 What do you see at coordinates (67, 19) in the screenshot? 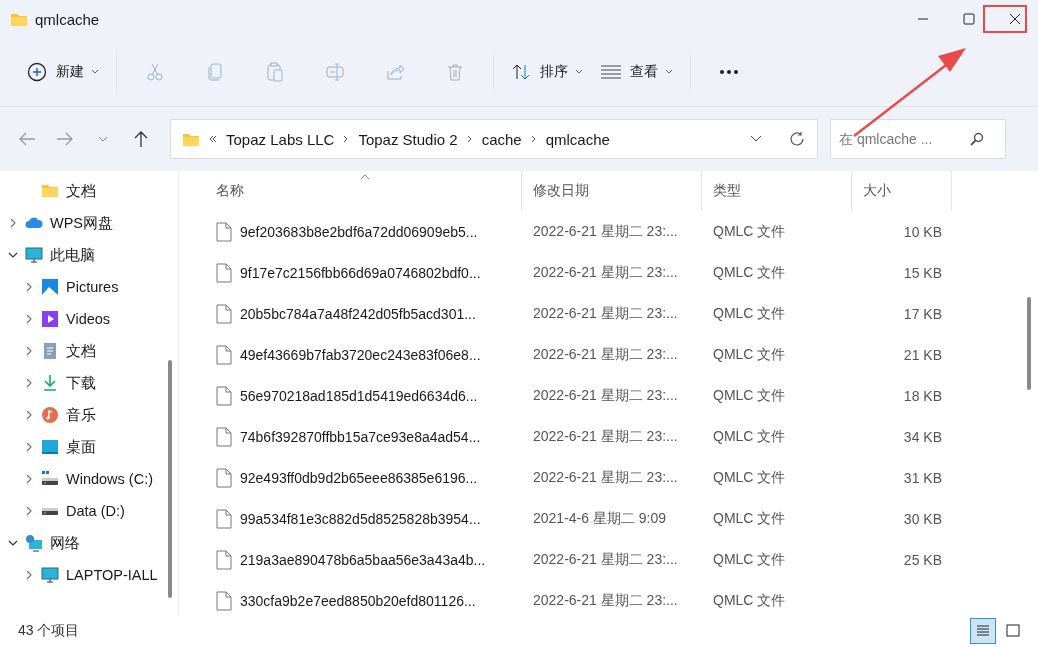
I see `window-title: qmlcache` at bounding box center [67, 19].